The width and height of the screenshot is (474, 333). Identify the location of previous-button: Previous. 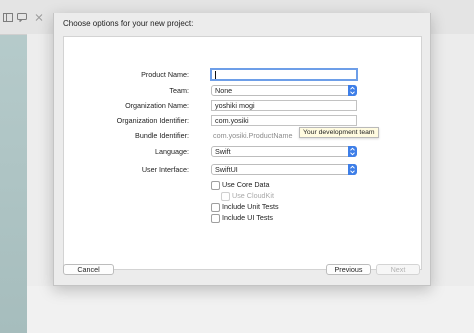
(348, 269).